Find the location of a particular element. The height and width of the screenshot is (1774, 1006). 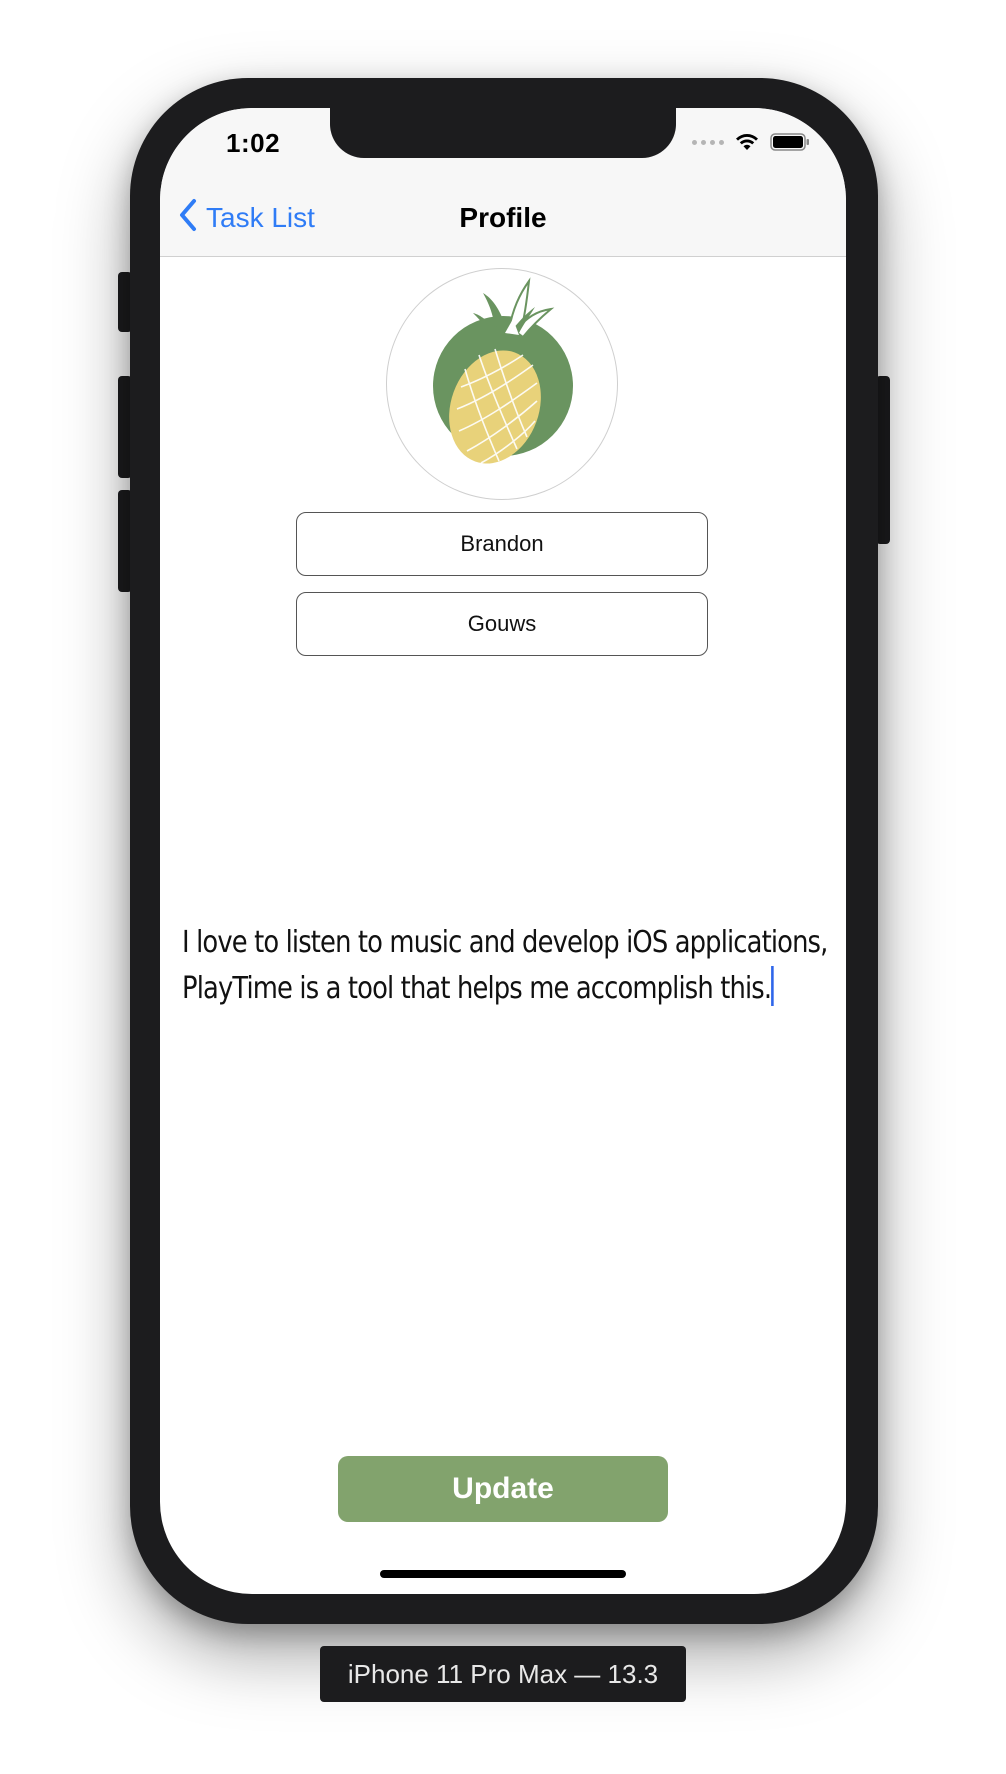

avatar is located at coordinates (502, 384).